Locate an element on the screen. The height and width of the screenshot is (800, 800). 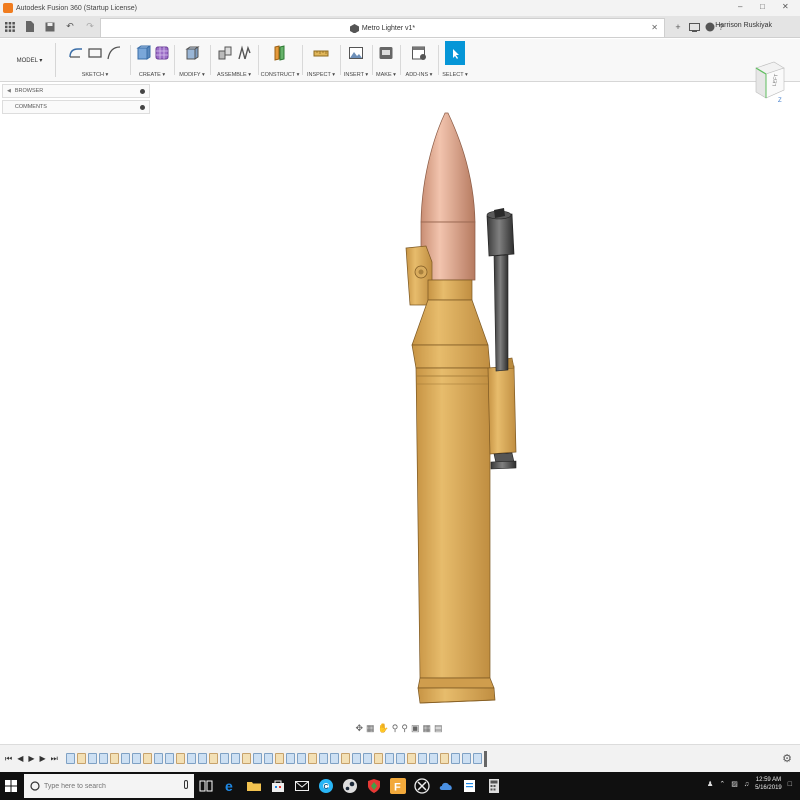
fusion-icon: F is located at coordinates (398, 786).